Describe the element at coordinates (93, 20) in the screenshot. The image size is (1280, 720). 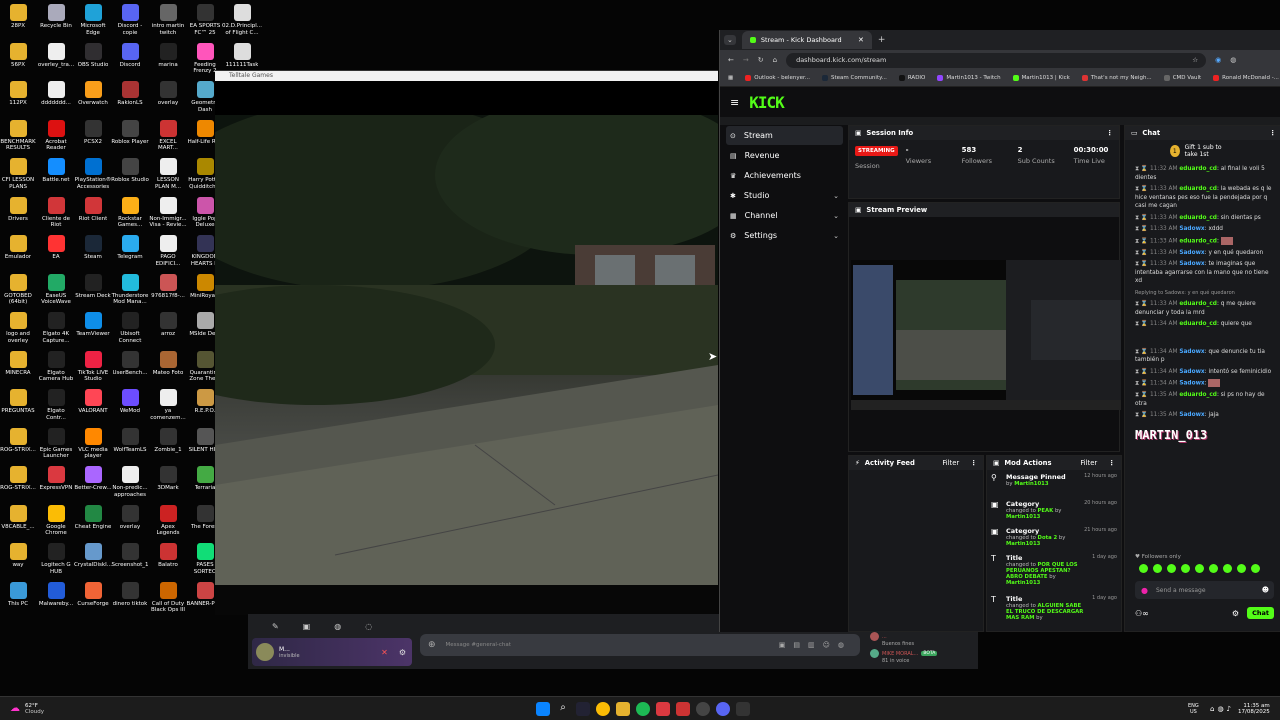
I see `desktop-icon: Microsoft Edge` at that location.